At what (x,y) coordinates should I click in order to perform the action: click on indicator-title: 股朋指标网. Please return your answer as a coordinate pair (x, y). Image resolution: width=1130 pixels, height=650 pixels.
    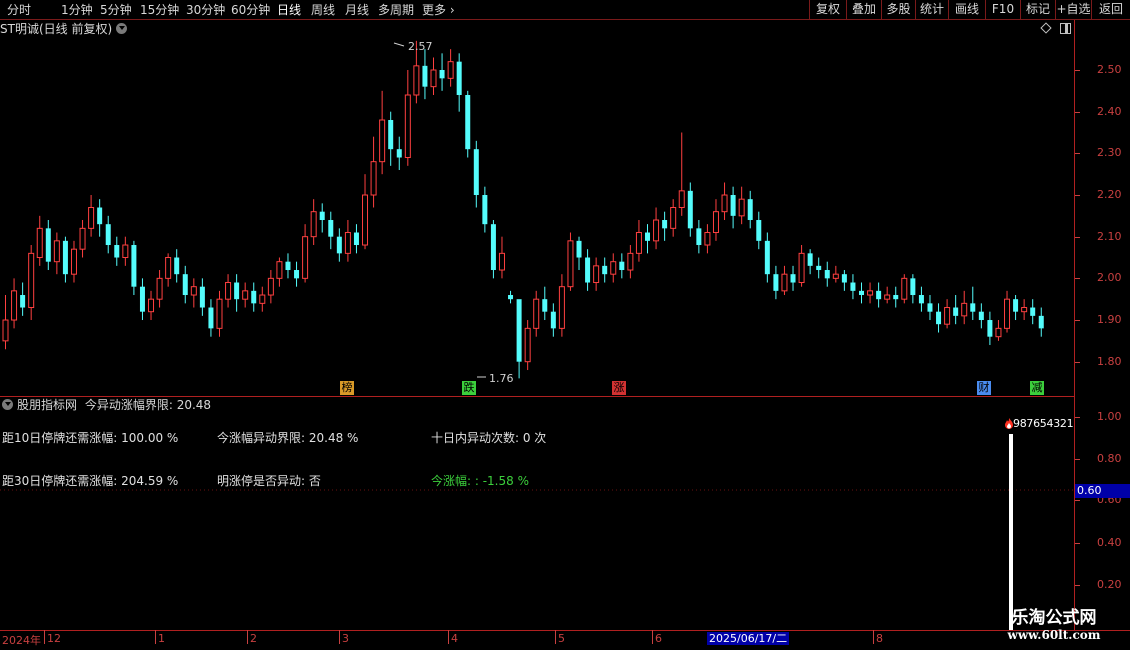
    Looking at the image, I should click on (47, 405).